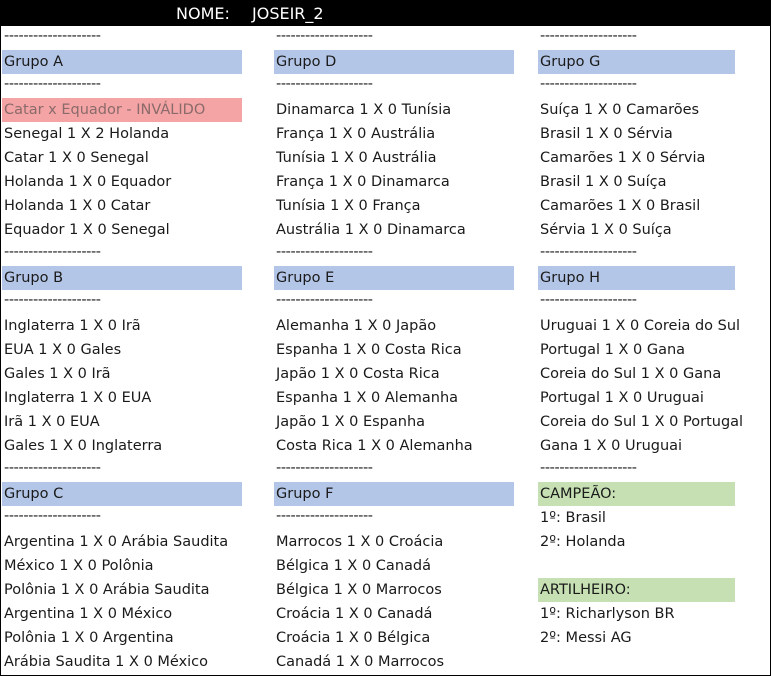  What do you see at coordinates (636, 494) in the screenshot?
I see `campeao-header: CAMPEÃO:` at bounding box center [636, 494].